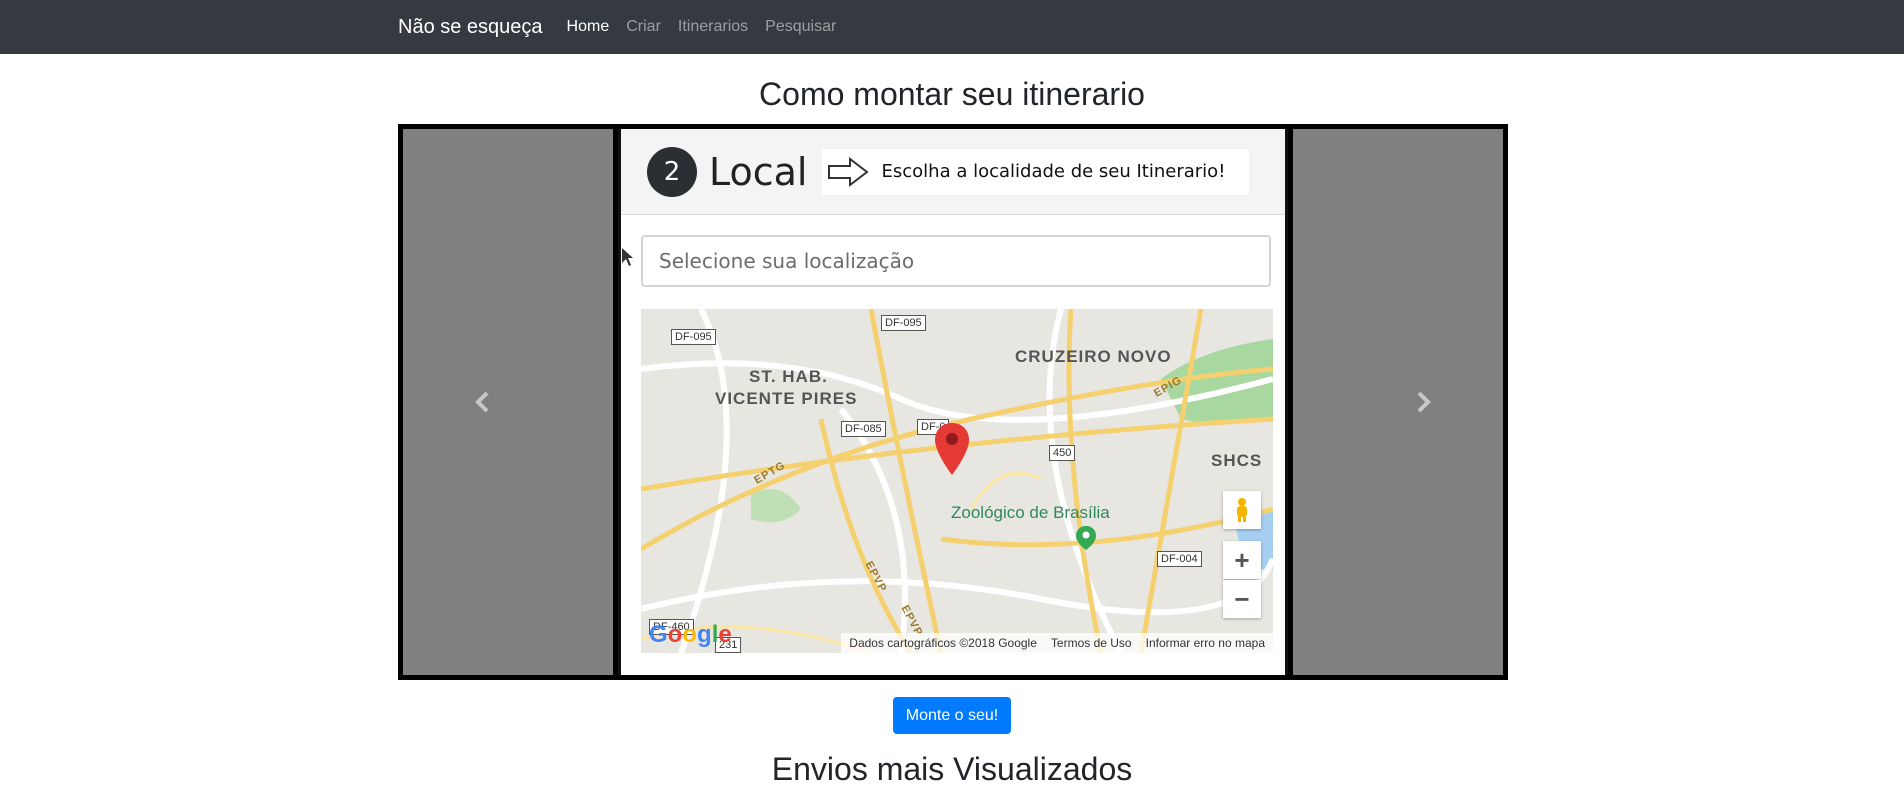  Describe the element at coordinates (800, 27) in the screenshot. I see `nav-link-pesquisar: Pesquisar` at that location.